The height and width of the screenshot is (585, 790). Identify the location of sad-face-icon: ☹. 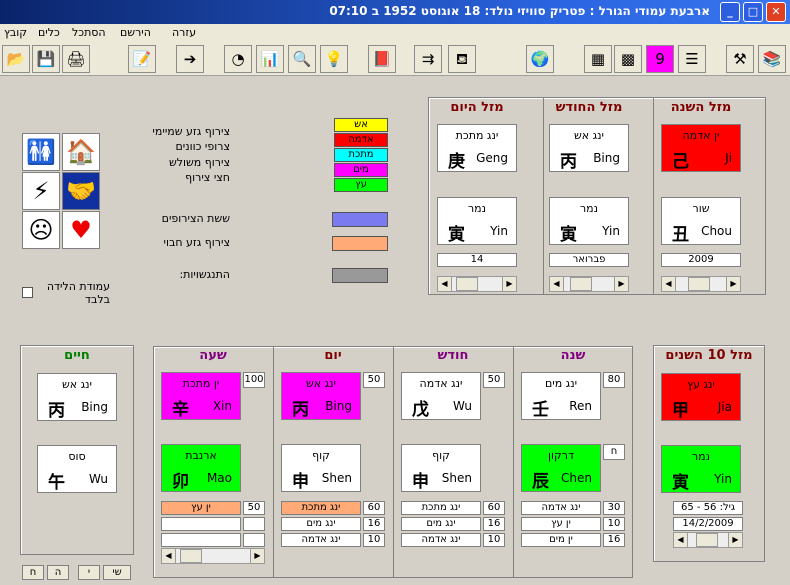
(41, 230).